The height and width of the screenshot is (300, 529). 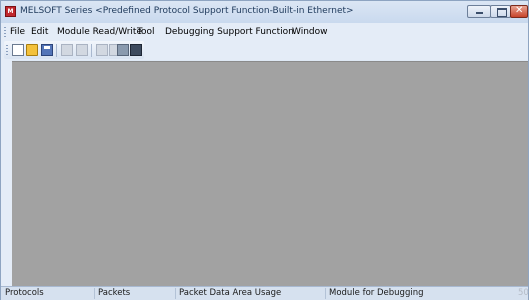 I want to click on copy-icon, so click(x=67, y=50).